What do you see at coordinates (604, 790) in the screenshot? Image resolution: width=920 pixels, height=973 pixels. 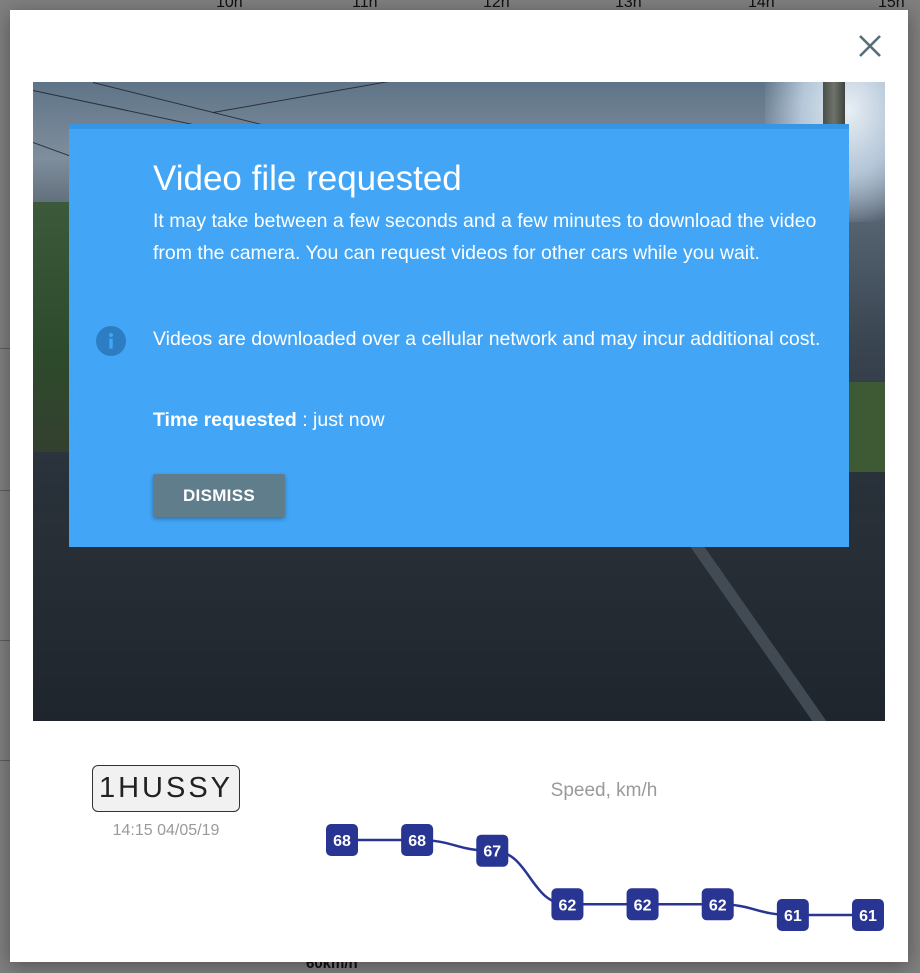 I see `chart-title: Speed, km/h` at bounding box center [604, 790].